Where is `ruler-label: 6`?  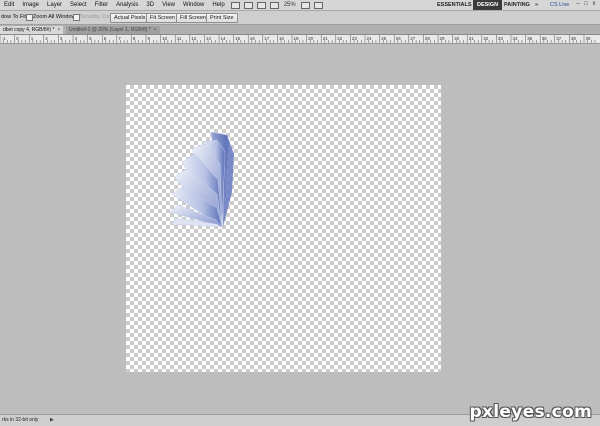 ruler-label: 6 is located at coordinates (105, 38).